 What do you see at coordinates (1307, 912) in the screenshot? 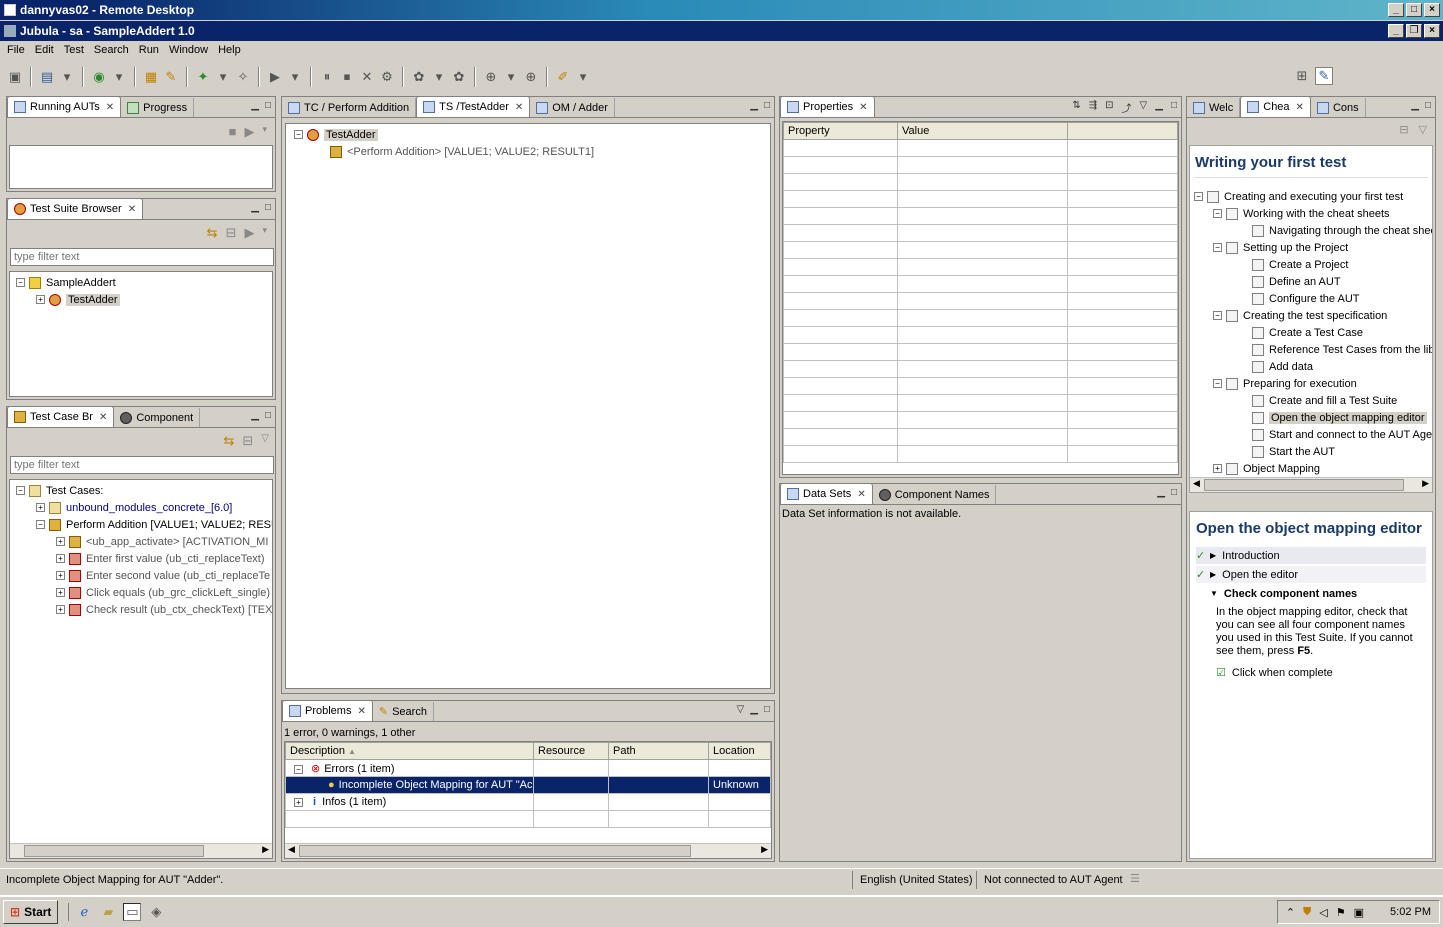
I see `shield-icon: ⛊` at bounding box center [1307, 912].